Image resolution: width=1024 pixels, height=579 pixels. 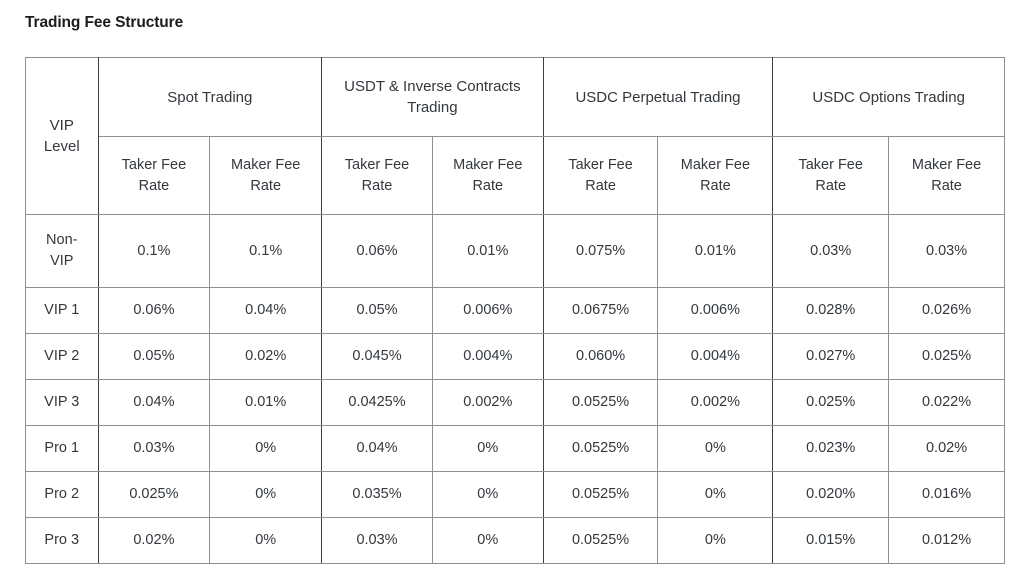 I want to click on cell-usdc-perp-taker: 0.075%, so click(x=600, y=251).